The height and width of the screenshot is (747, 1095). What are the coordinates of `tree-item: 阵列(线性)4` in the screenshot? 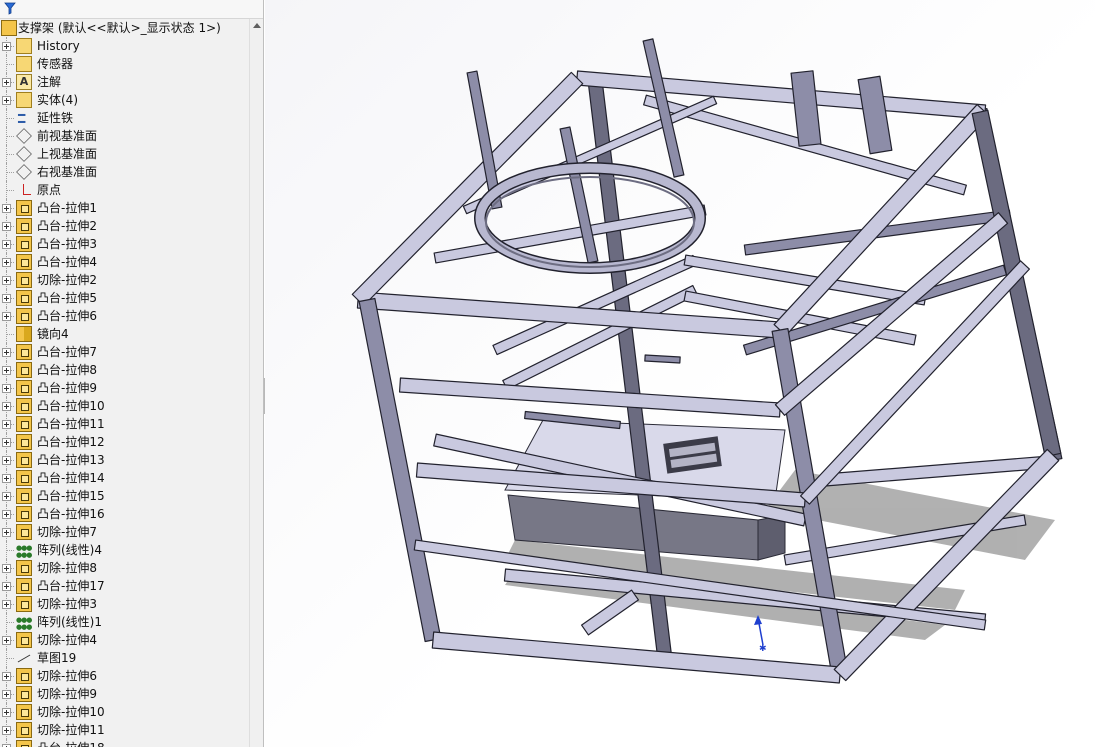 It's located at (124, 551).